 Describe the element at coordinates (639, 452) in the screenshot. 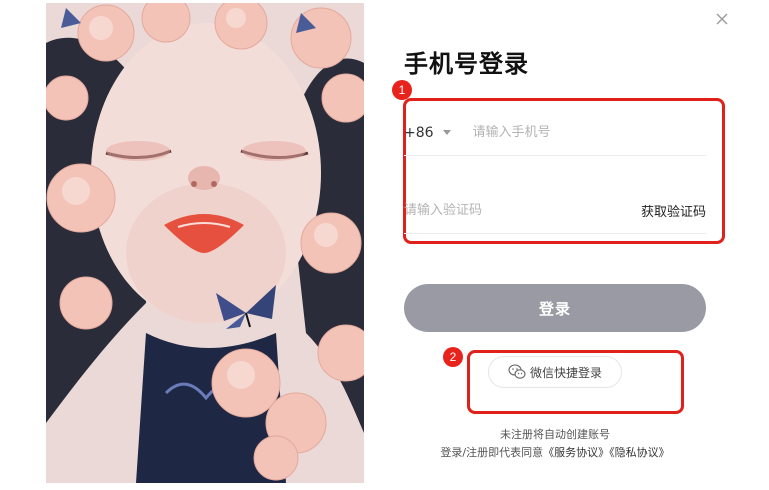

I see `privacy-agreement-link: 《隐私协议》` at that location.